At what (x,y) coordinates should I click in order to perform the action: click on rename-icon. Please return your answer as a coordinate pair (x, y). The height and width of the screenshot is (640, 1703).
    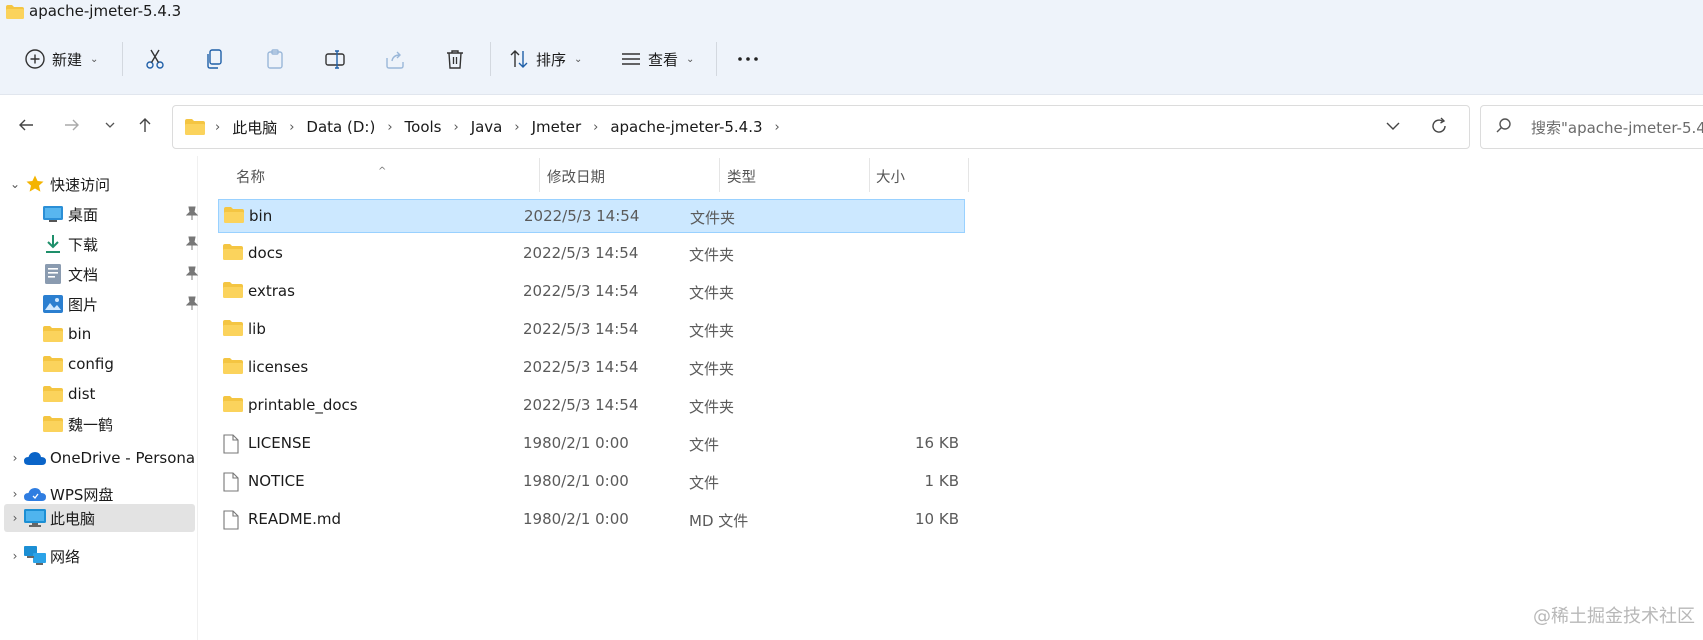
    Looking at the image, I should click on (335, 59).